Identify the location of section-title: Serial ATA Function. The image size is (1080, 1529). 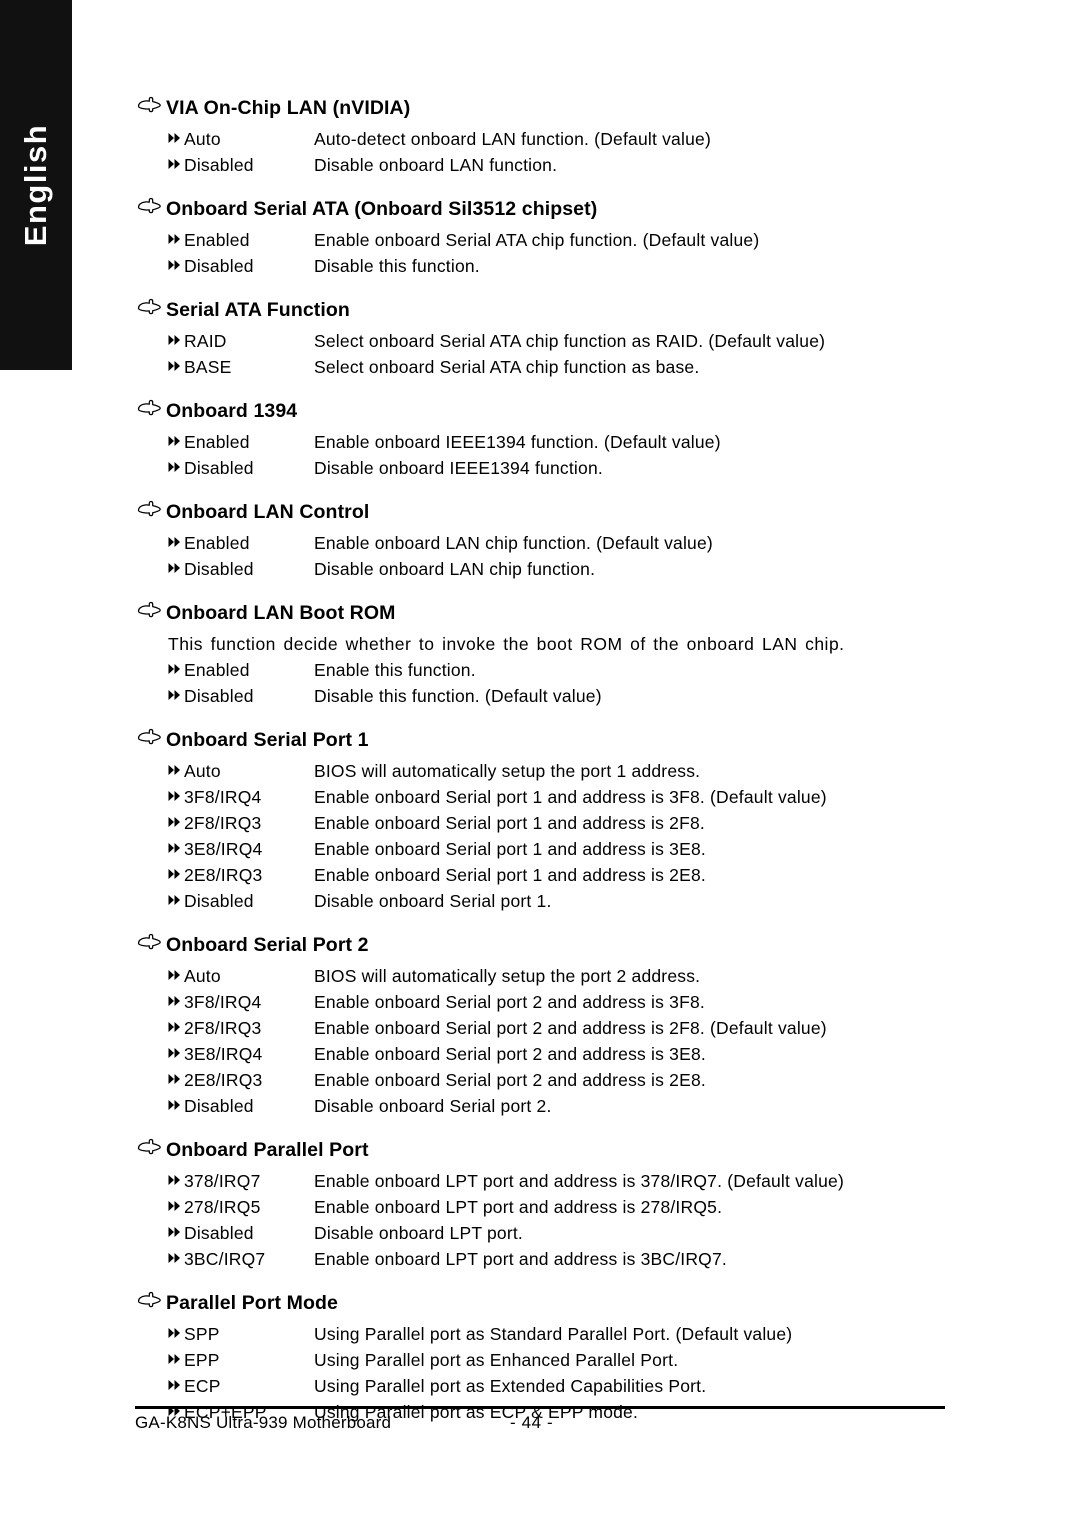
(258, 310).